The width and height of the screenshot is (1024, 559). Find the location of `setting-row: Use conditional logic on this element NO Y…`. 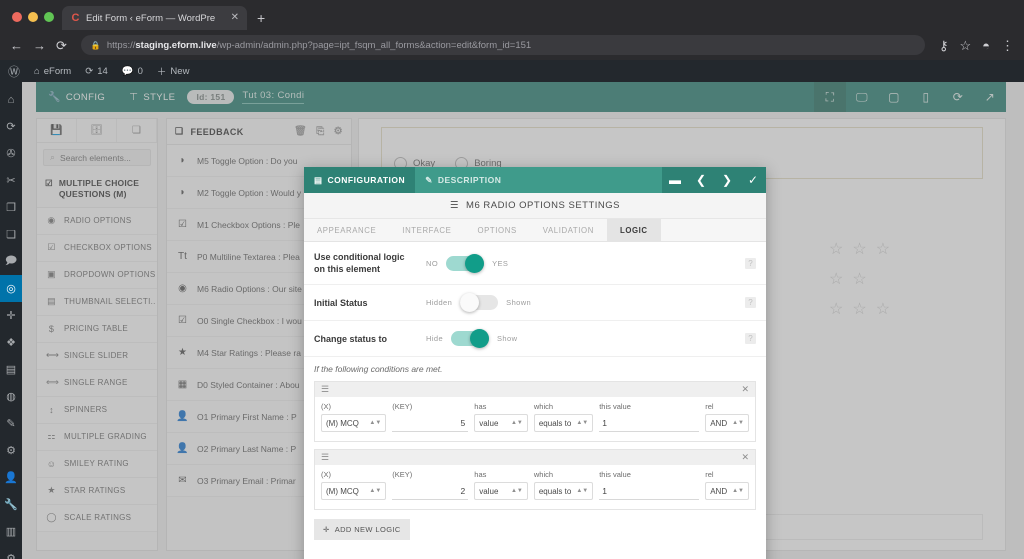

setting-row: Use conditional logic on this element NO Y… is located at coordinates (535, 264).